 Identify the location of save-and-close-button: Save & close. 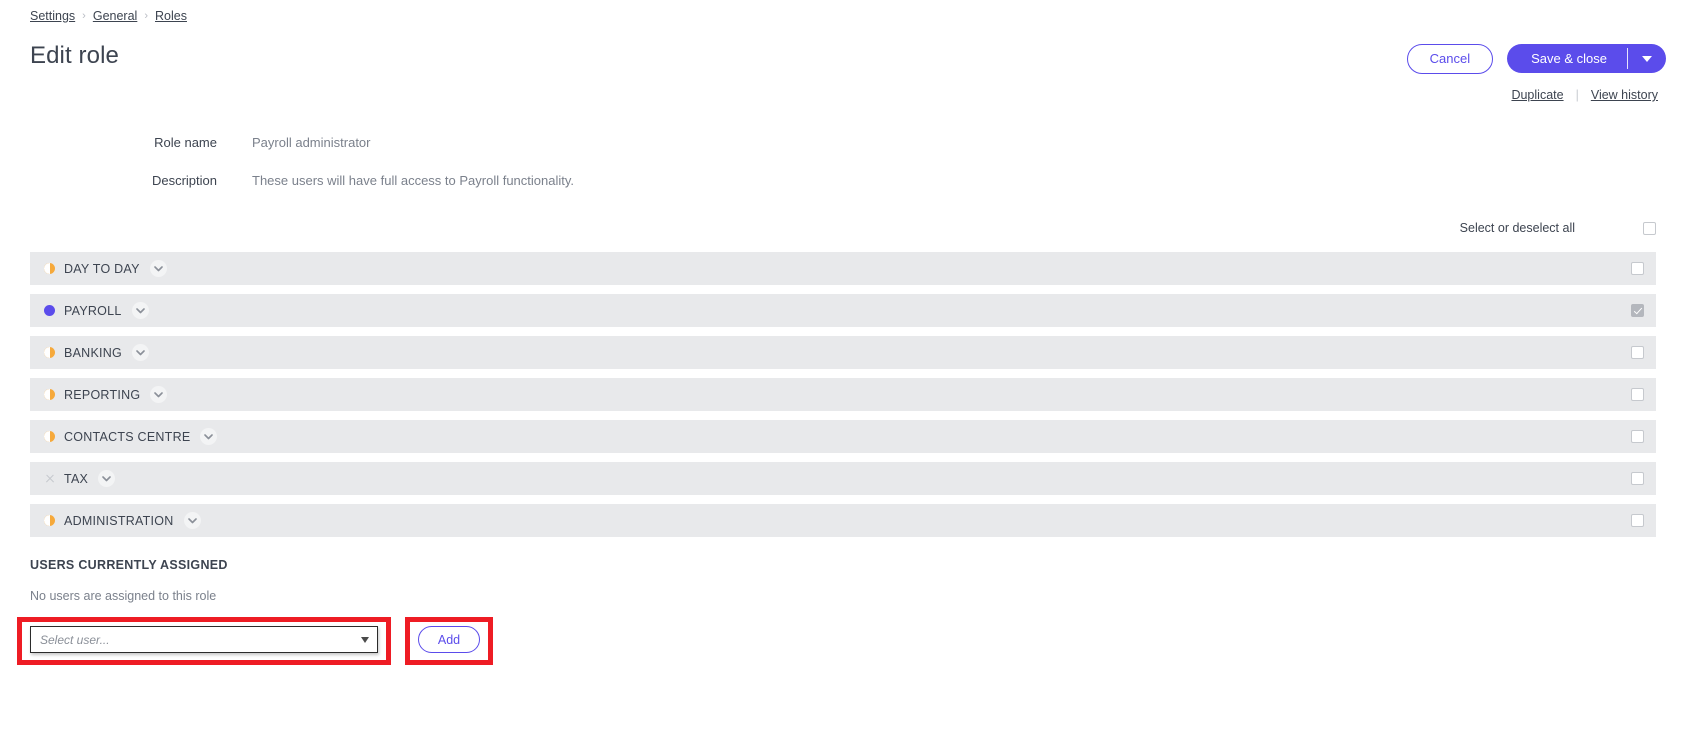
(1567, 58).